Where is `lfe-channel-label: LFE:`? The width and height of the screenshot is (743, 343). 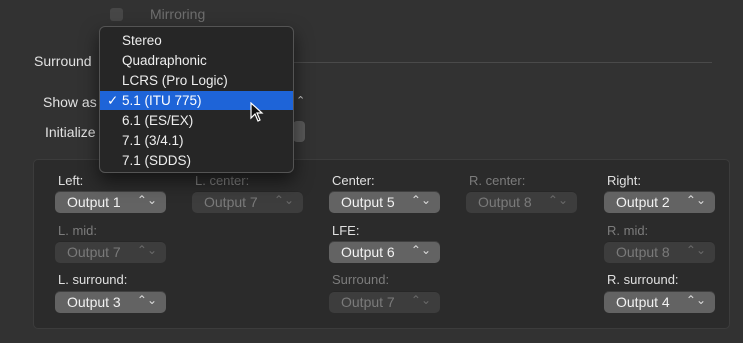 lfe-channel-label: LFE: is located at coordinates (346, 230).